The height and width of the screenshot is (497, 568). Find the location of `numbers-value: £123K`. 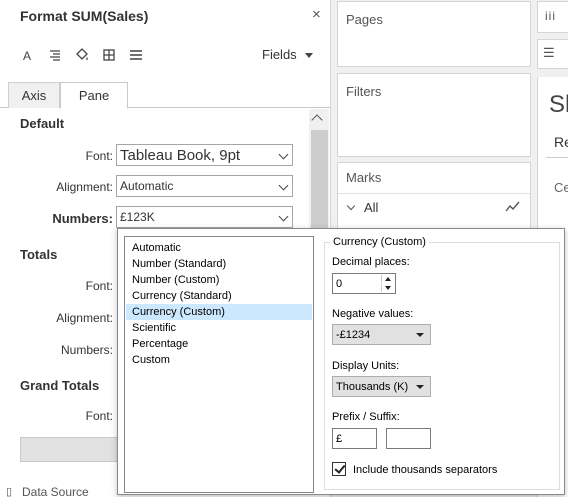

numbers-value: £123K is located at coordinates (137, 217).